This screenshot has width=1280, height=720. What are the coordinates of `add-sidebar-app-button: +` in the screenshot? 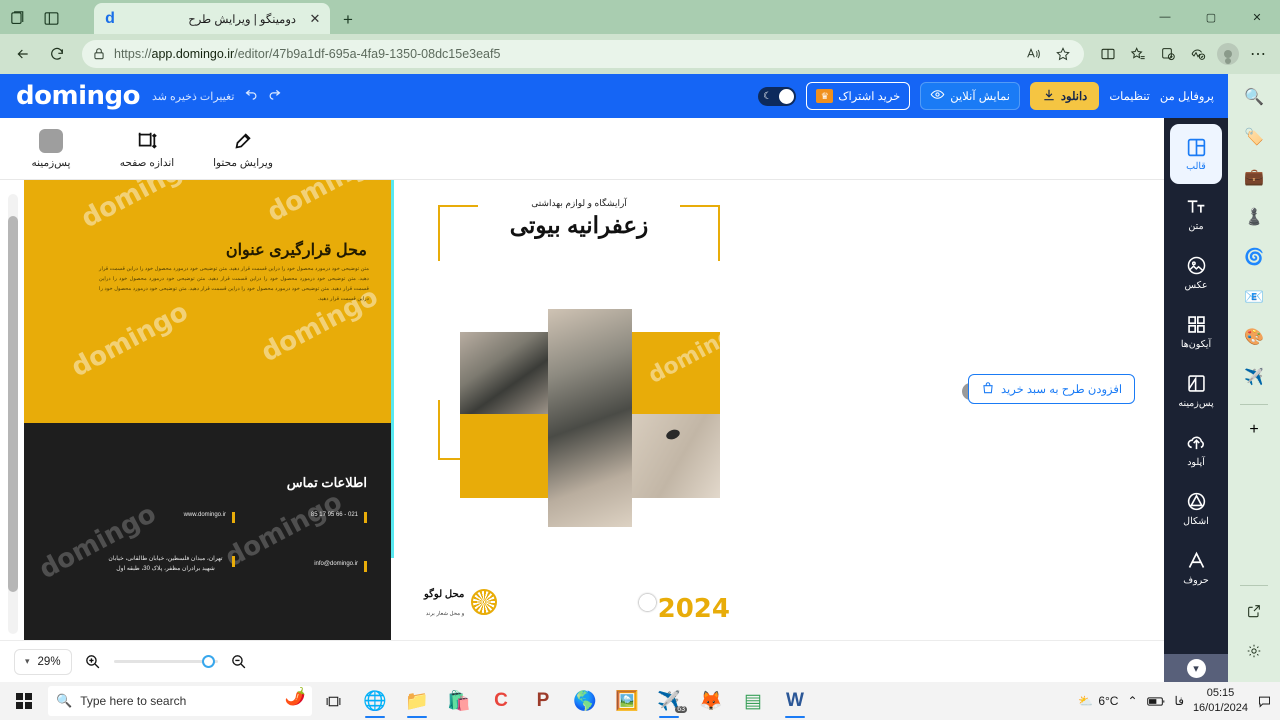 It's located at (1254, 430).